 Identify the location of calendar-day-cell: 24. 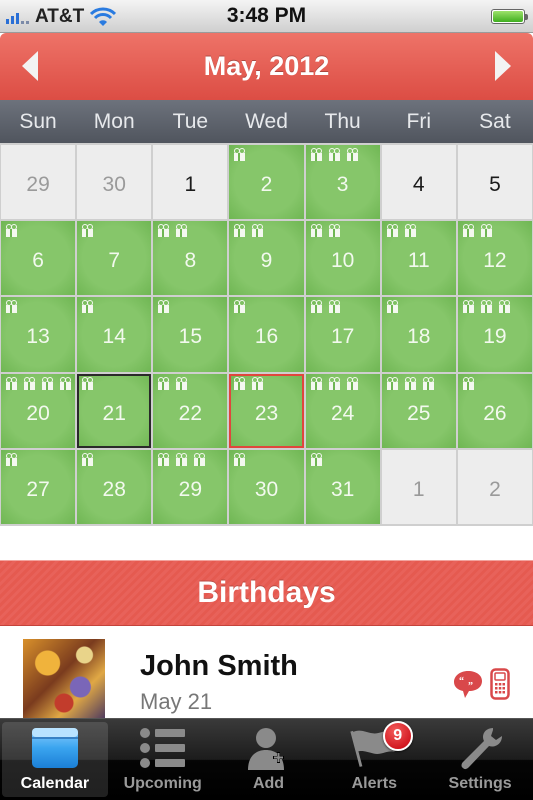
(342, 410).